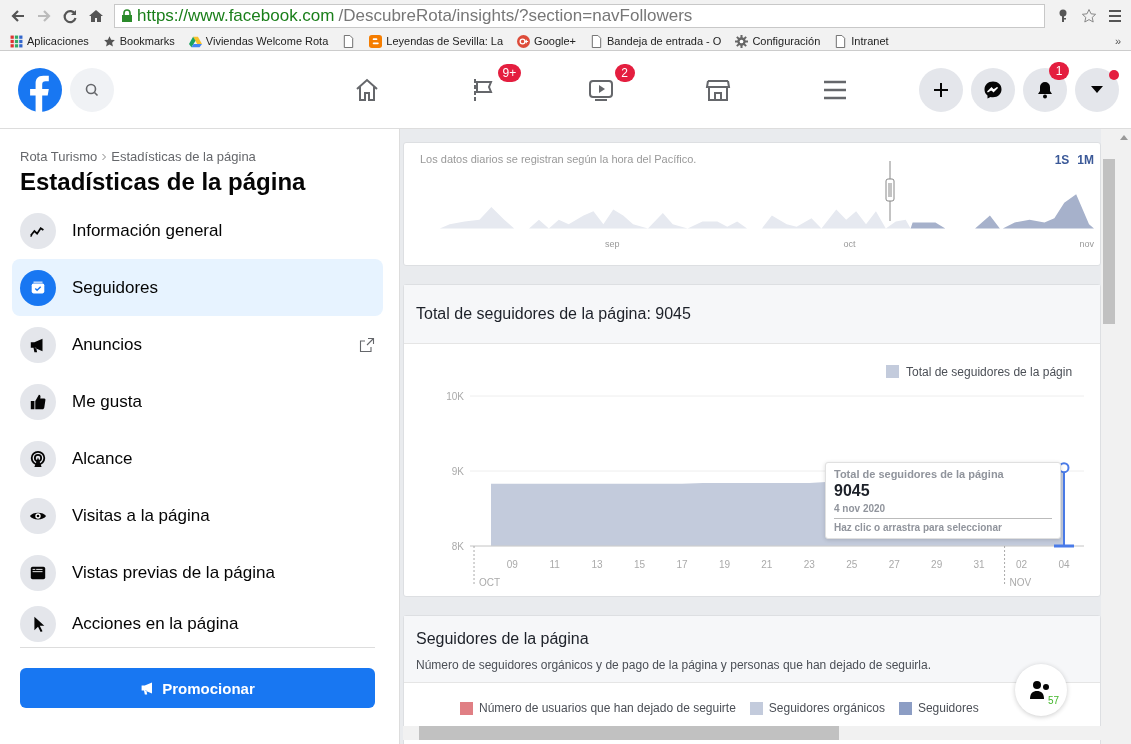 The width and height of the screenshot is (1131, 744). What do you see at coordinates (852, 491) in the screenshot?
I see `tooltip-value: 9045` at bounding box center [852, 491].